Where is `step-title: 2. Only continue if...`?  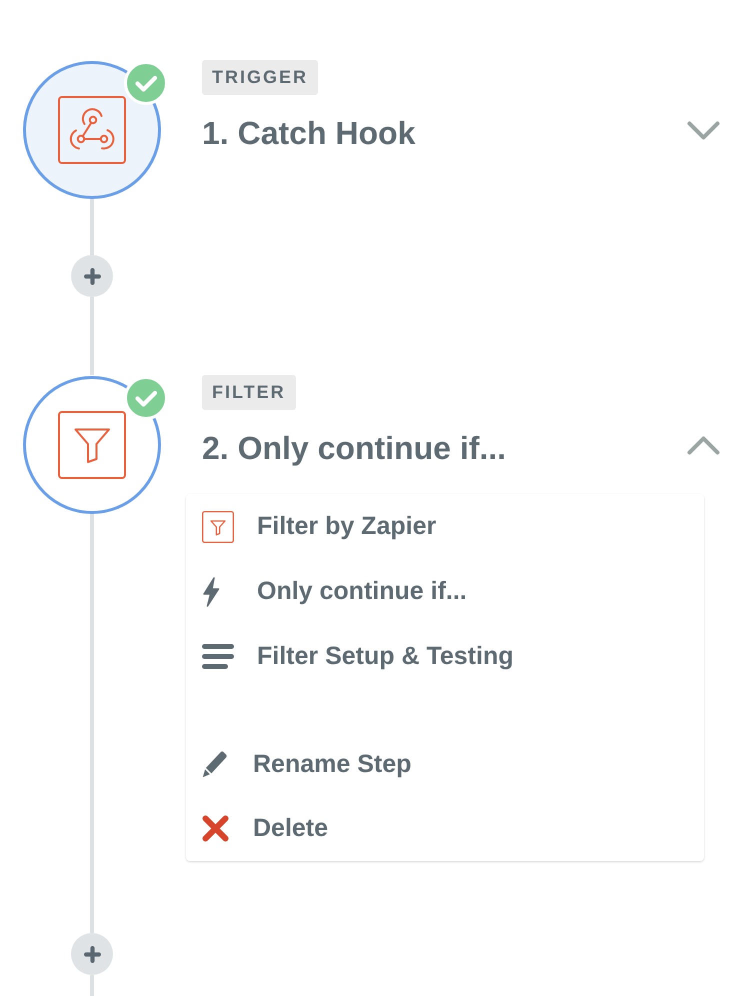 step-title: 2. Only continue if... is located at coordinates (354, 448).